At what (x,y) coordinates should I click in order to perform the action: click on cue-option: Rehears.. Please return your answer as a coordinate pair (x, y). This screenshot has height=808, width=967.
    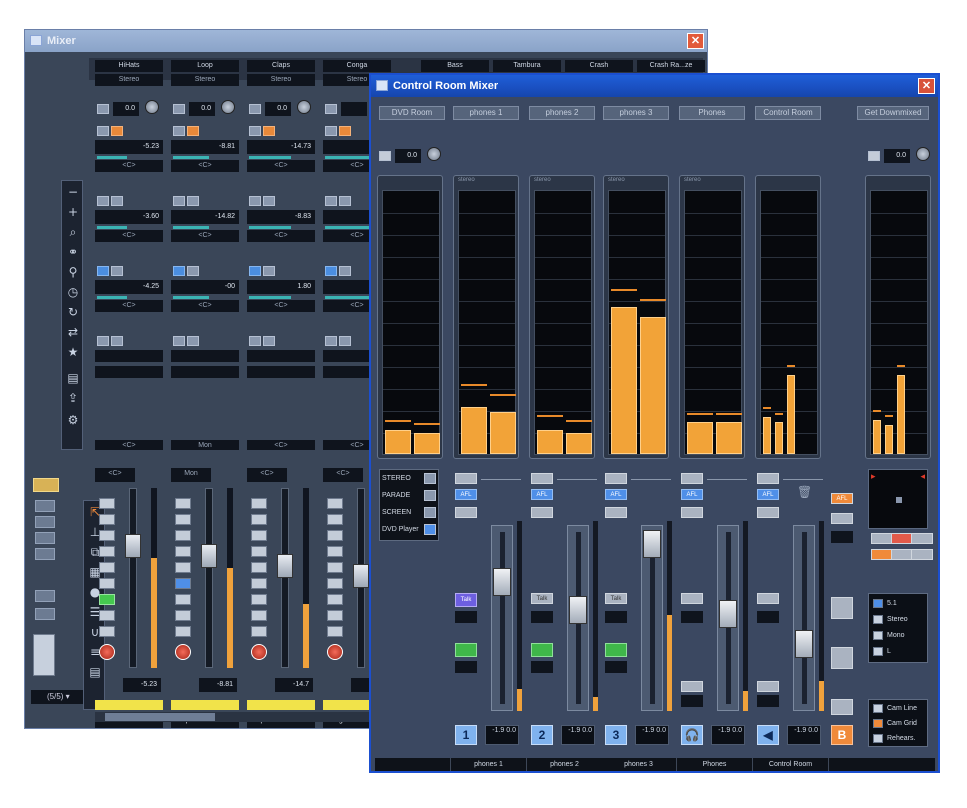
    Looking at the image, I should click on (898, 738).